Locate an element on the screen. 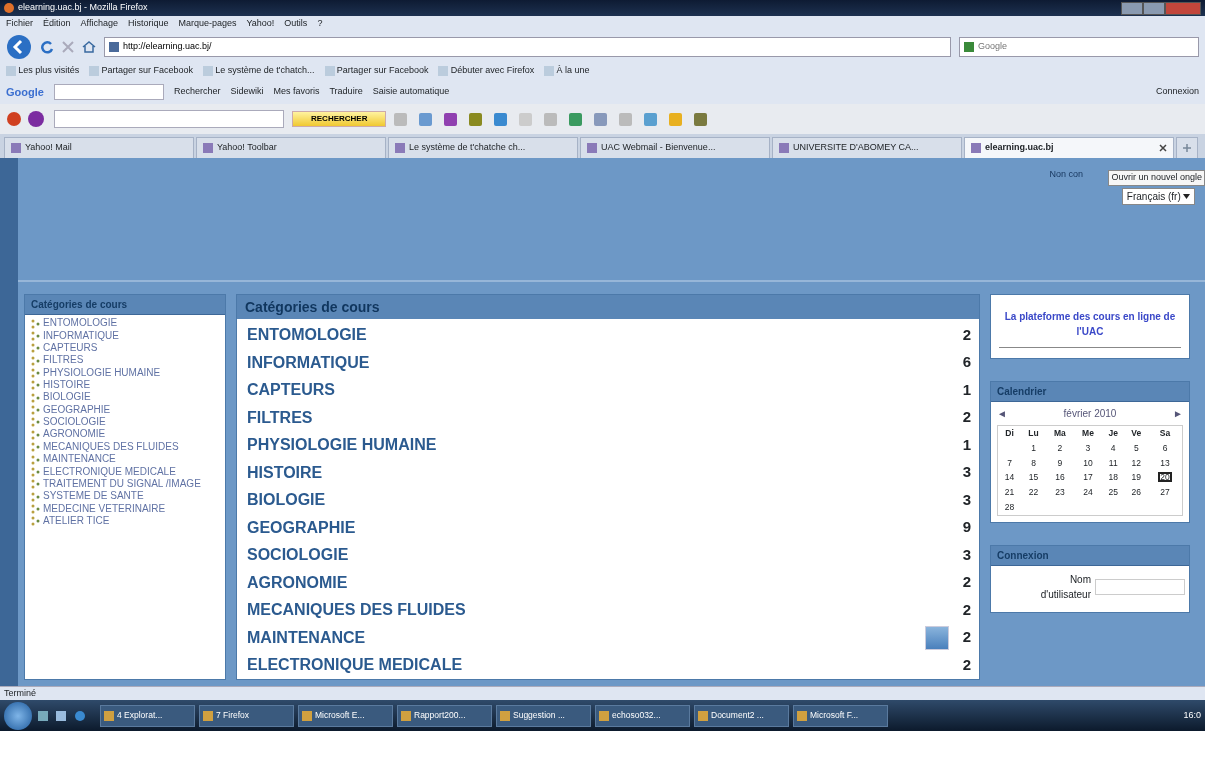 This screenshot has width=1205, height=759. close-button is located at coordinates (1183, 8).